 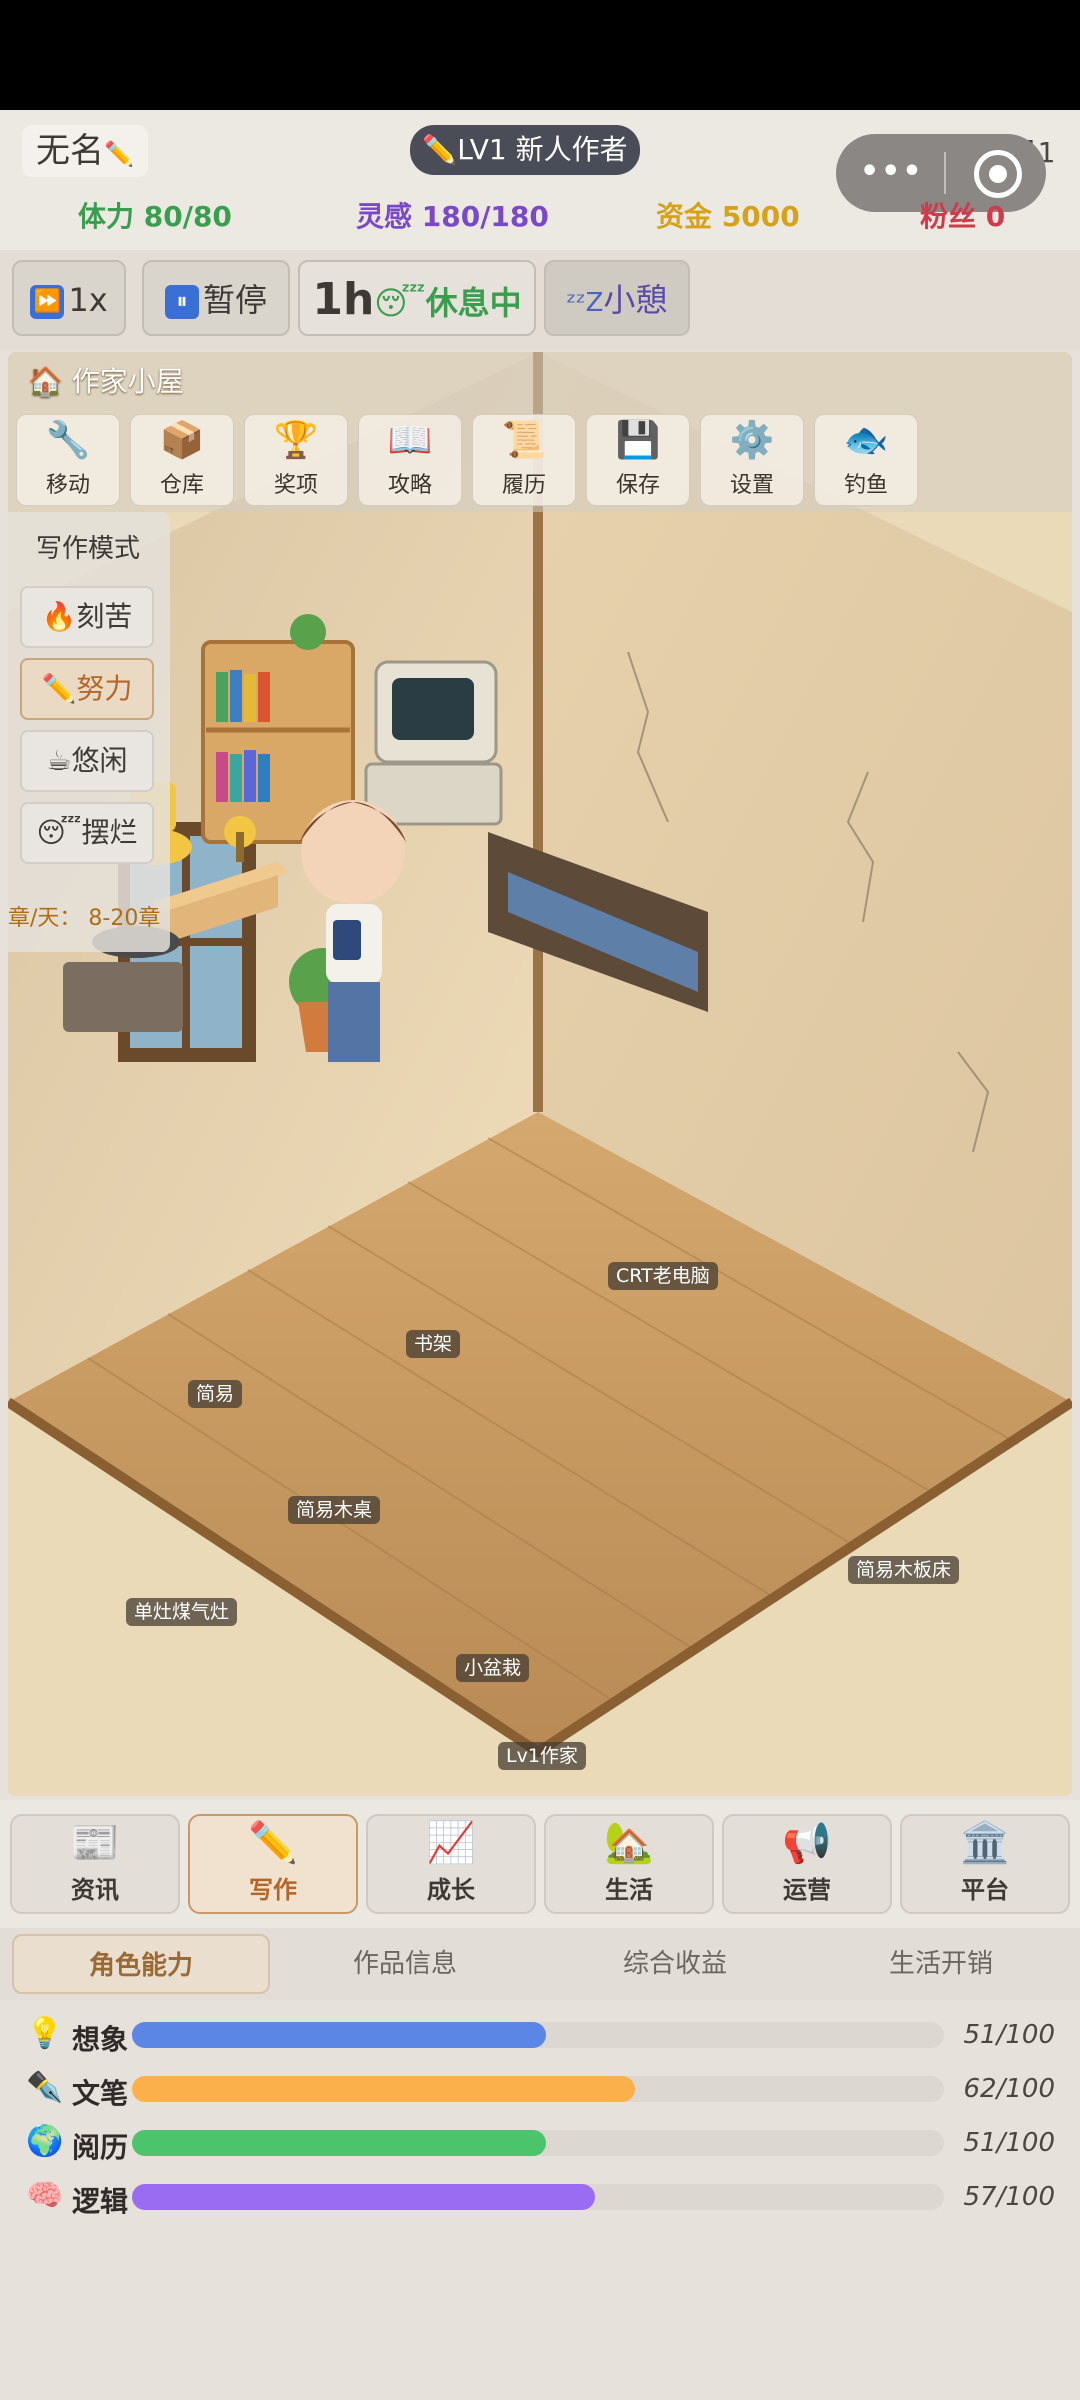 I want to click on subtab-abilities: 角色能力, so click(x=141, y=1964).